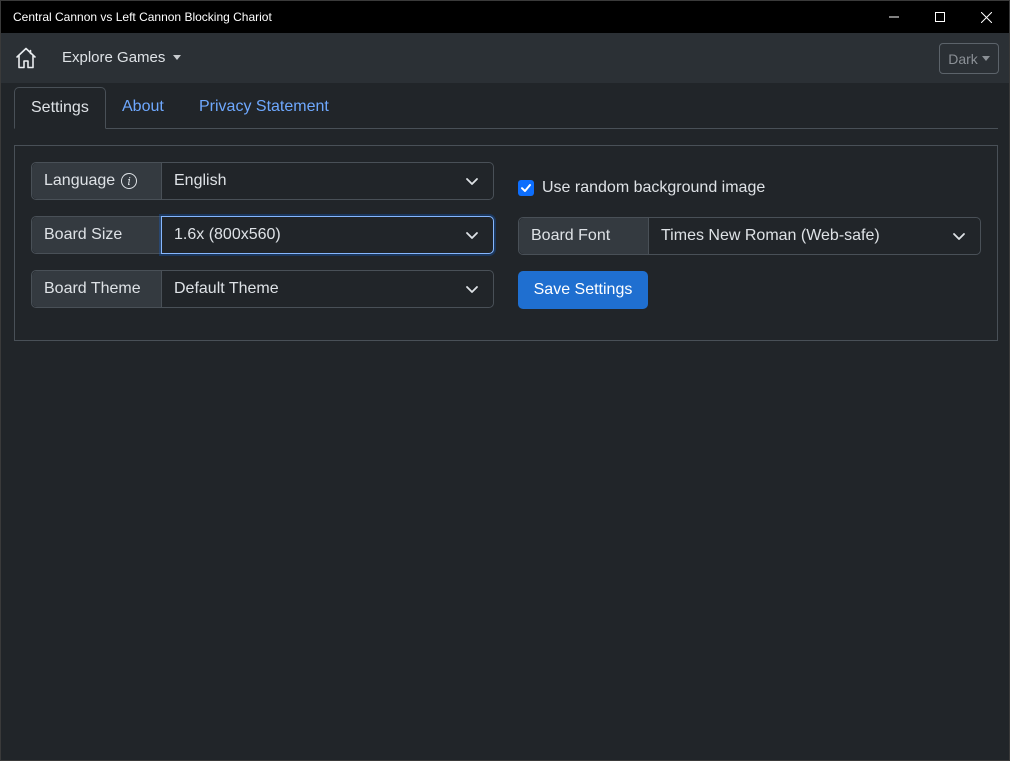  I want to click on theme-label: Dark, so click(963, 58).